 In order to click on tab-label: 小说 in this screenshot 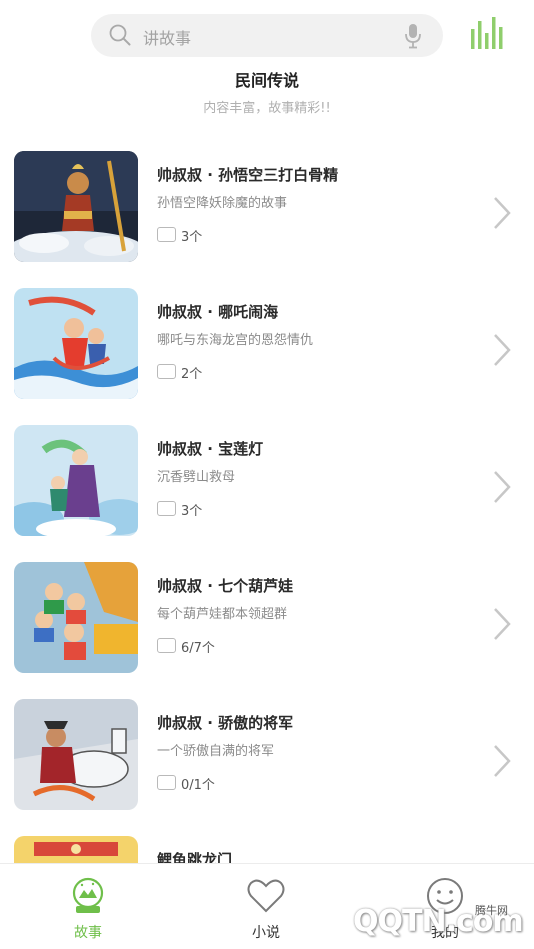, I will do `click(266, 933)`.